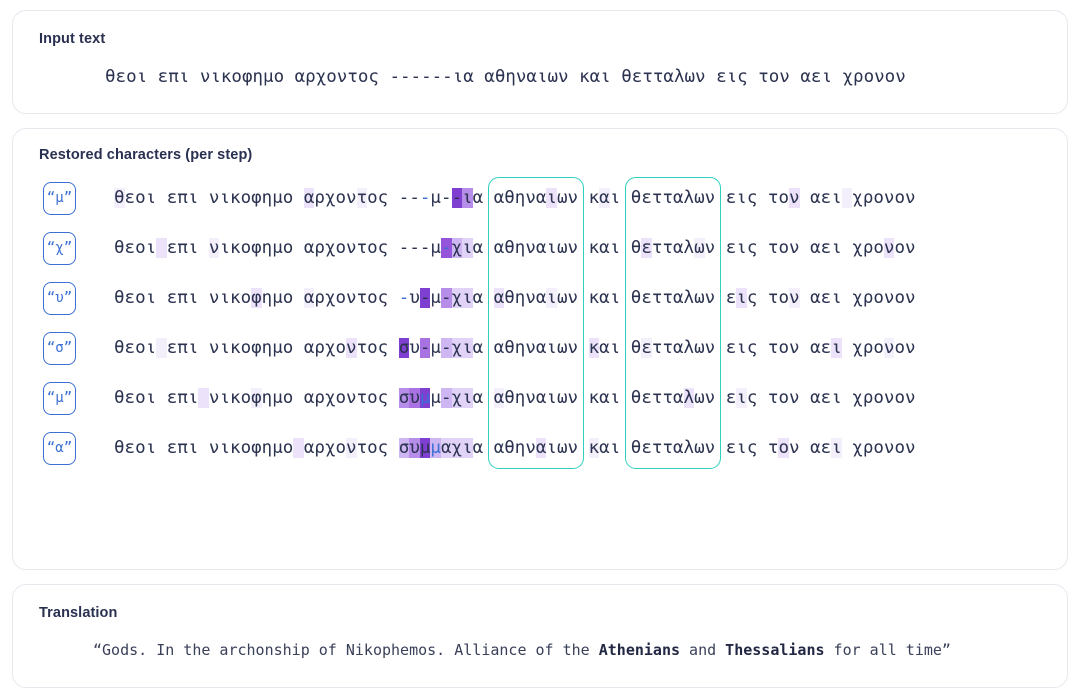 This screenshot has height=698, width=1080. What do you see at coordinates (59, 348) in the screenshot?
I see `predicted-character-badge: “σ”` at bounding box center [59, 348].